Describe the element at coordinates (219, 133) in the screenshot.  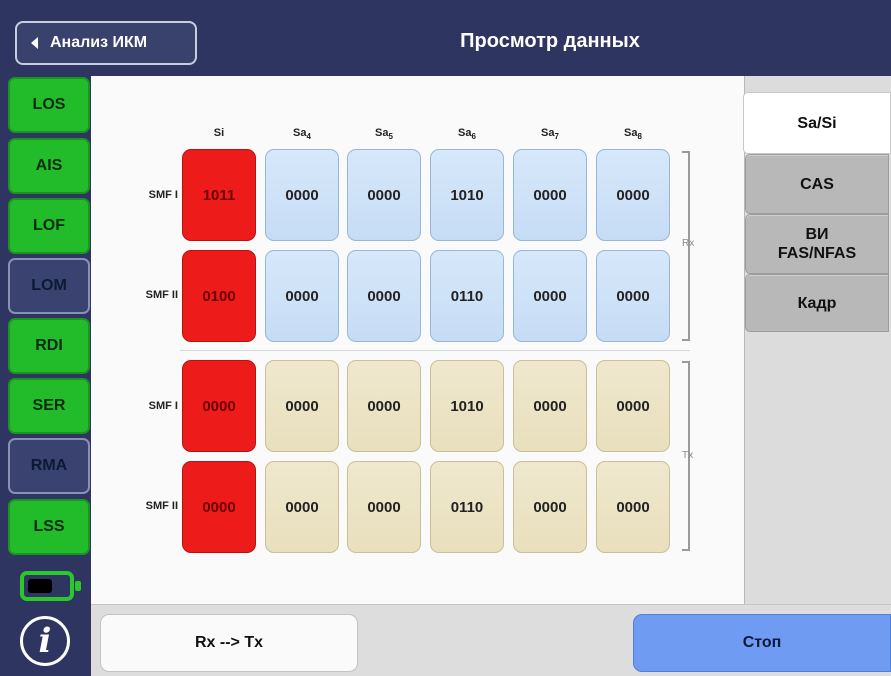
I see `column-header-si: Si` at that location.